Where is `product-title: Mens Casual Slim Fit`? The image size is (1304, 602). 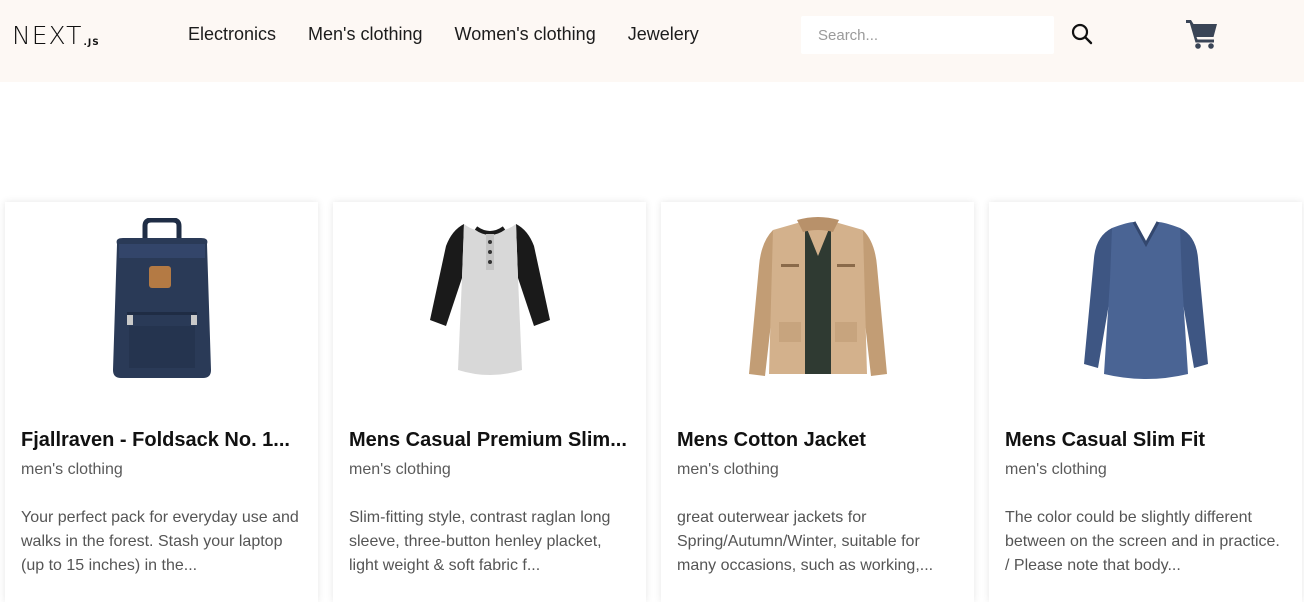
product-title: Mens Casual Slim Fit is located at coordinates (1146, 440).